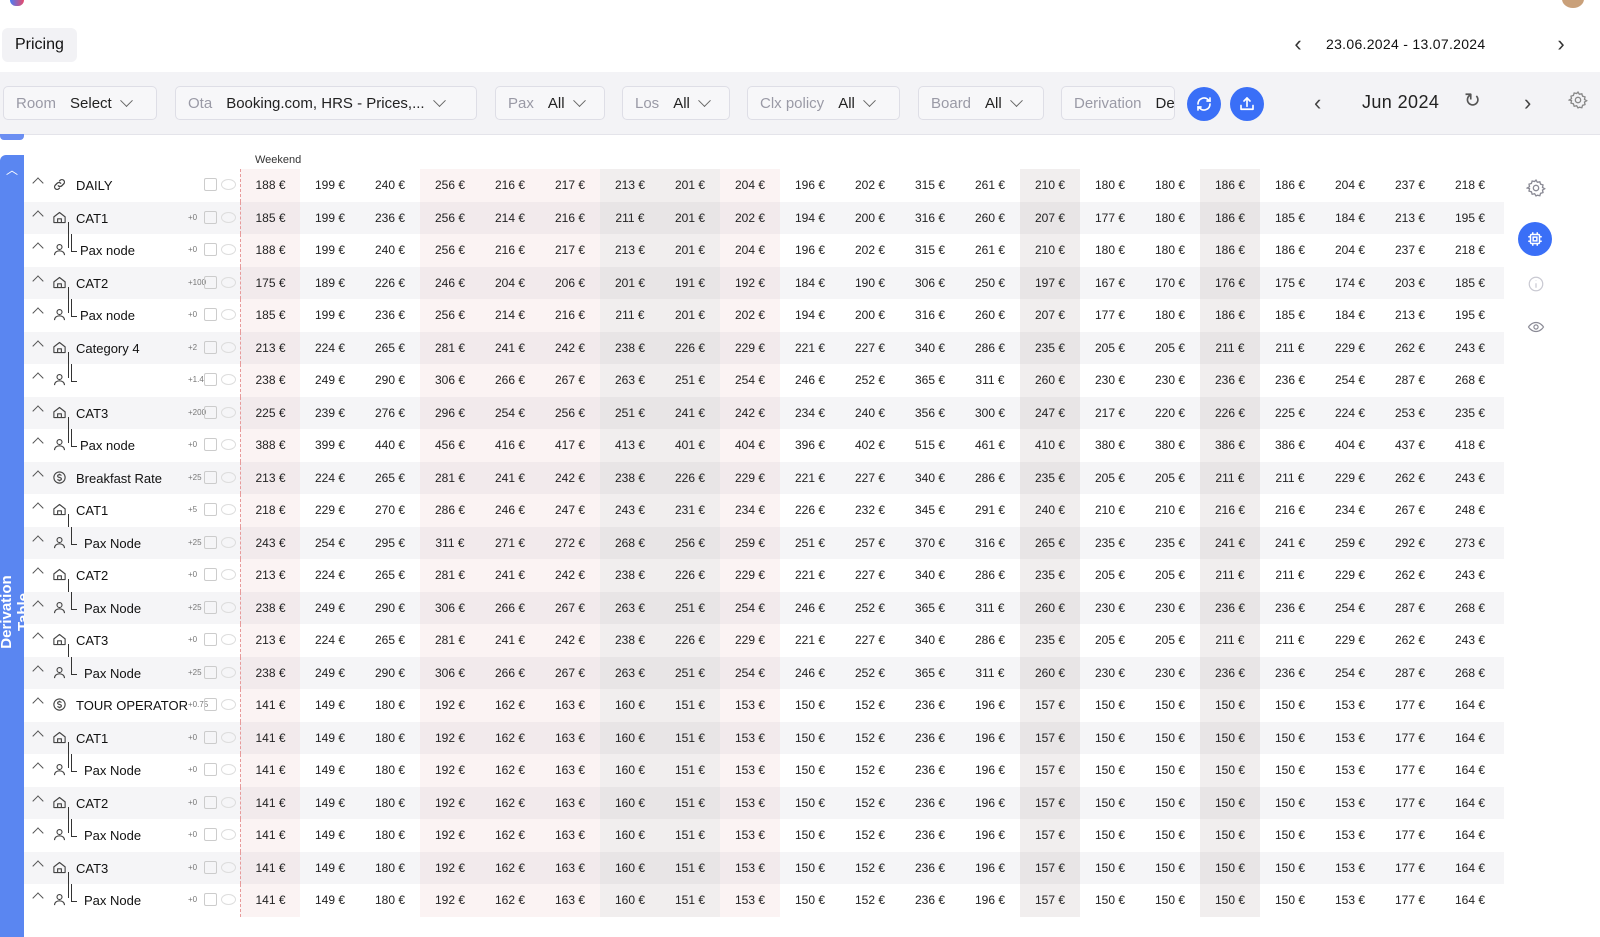 This screenshot has width=1600, height=937. Describe the element at coordinates (1170, 445) in the screenshot. I see `price-cell: 380 €` at that location.